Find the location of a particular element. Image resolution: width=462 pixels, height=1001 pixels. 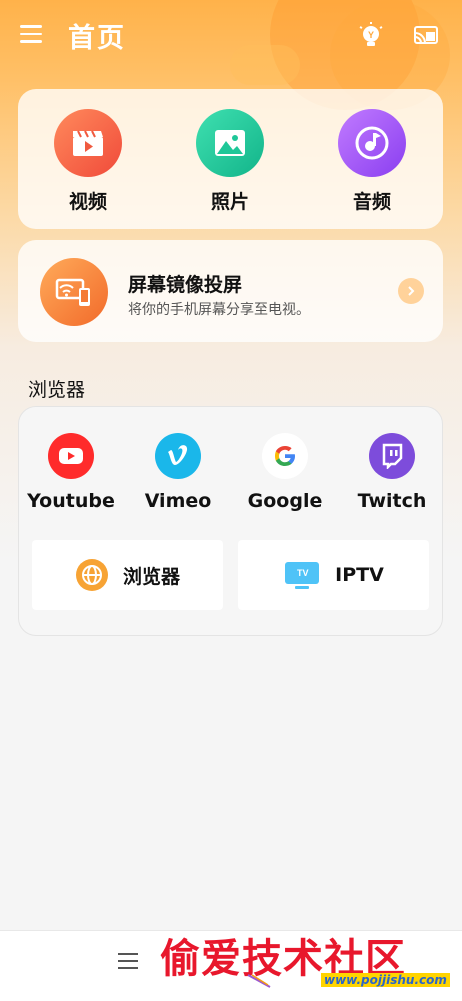

iptv-tile-button: TV IPTV is located at coordinates (333, 575).